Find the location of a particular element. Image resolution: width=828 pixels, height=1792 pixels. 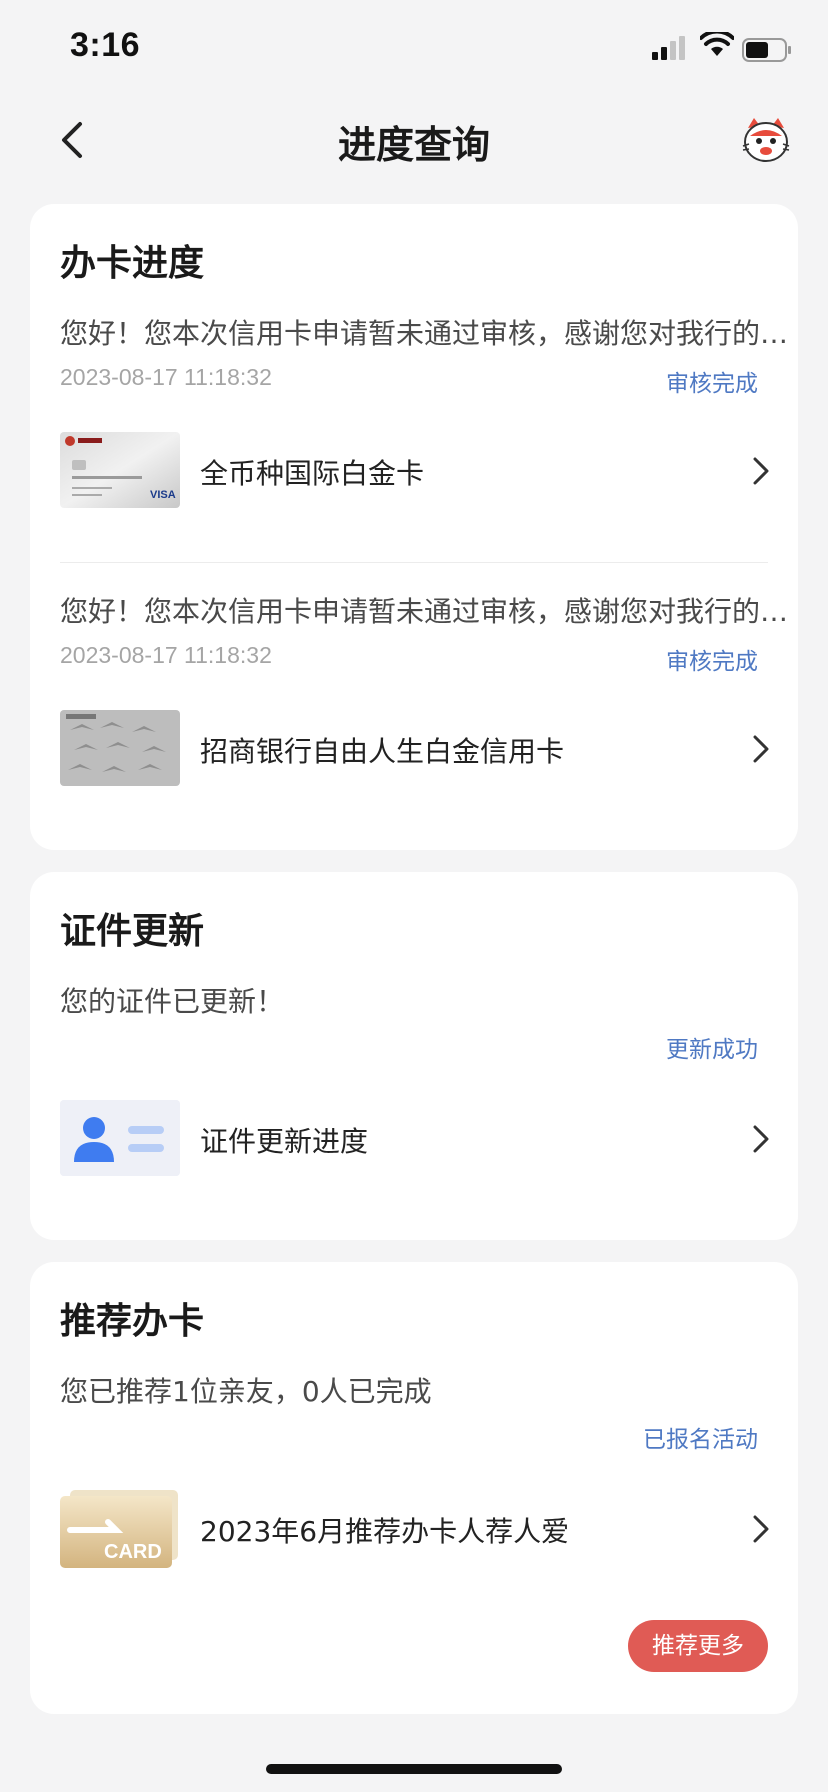

id-update-label: 证件更新进度 is located at coordinates (284, 1141).